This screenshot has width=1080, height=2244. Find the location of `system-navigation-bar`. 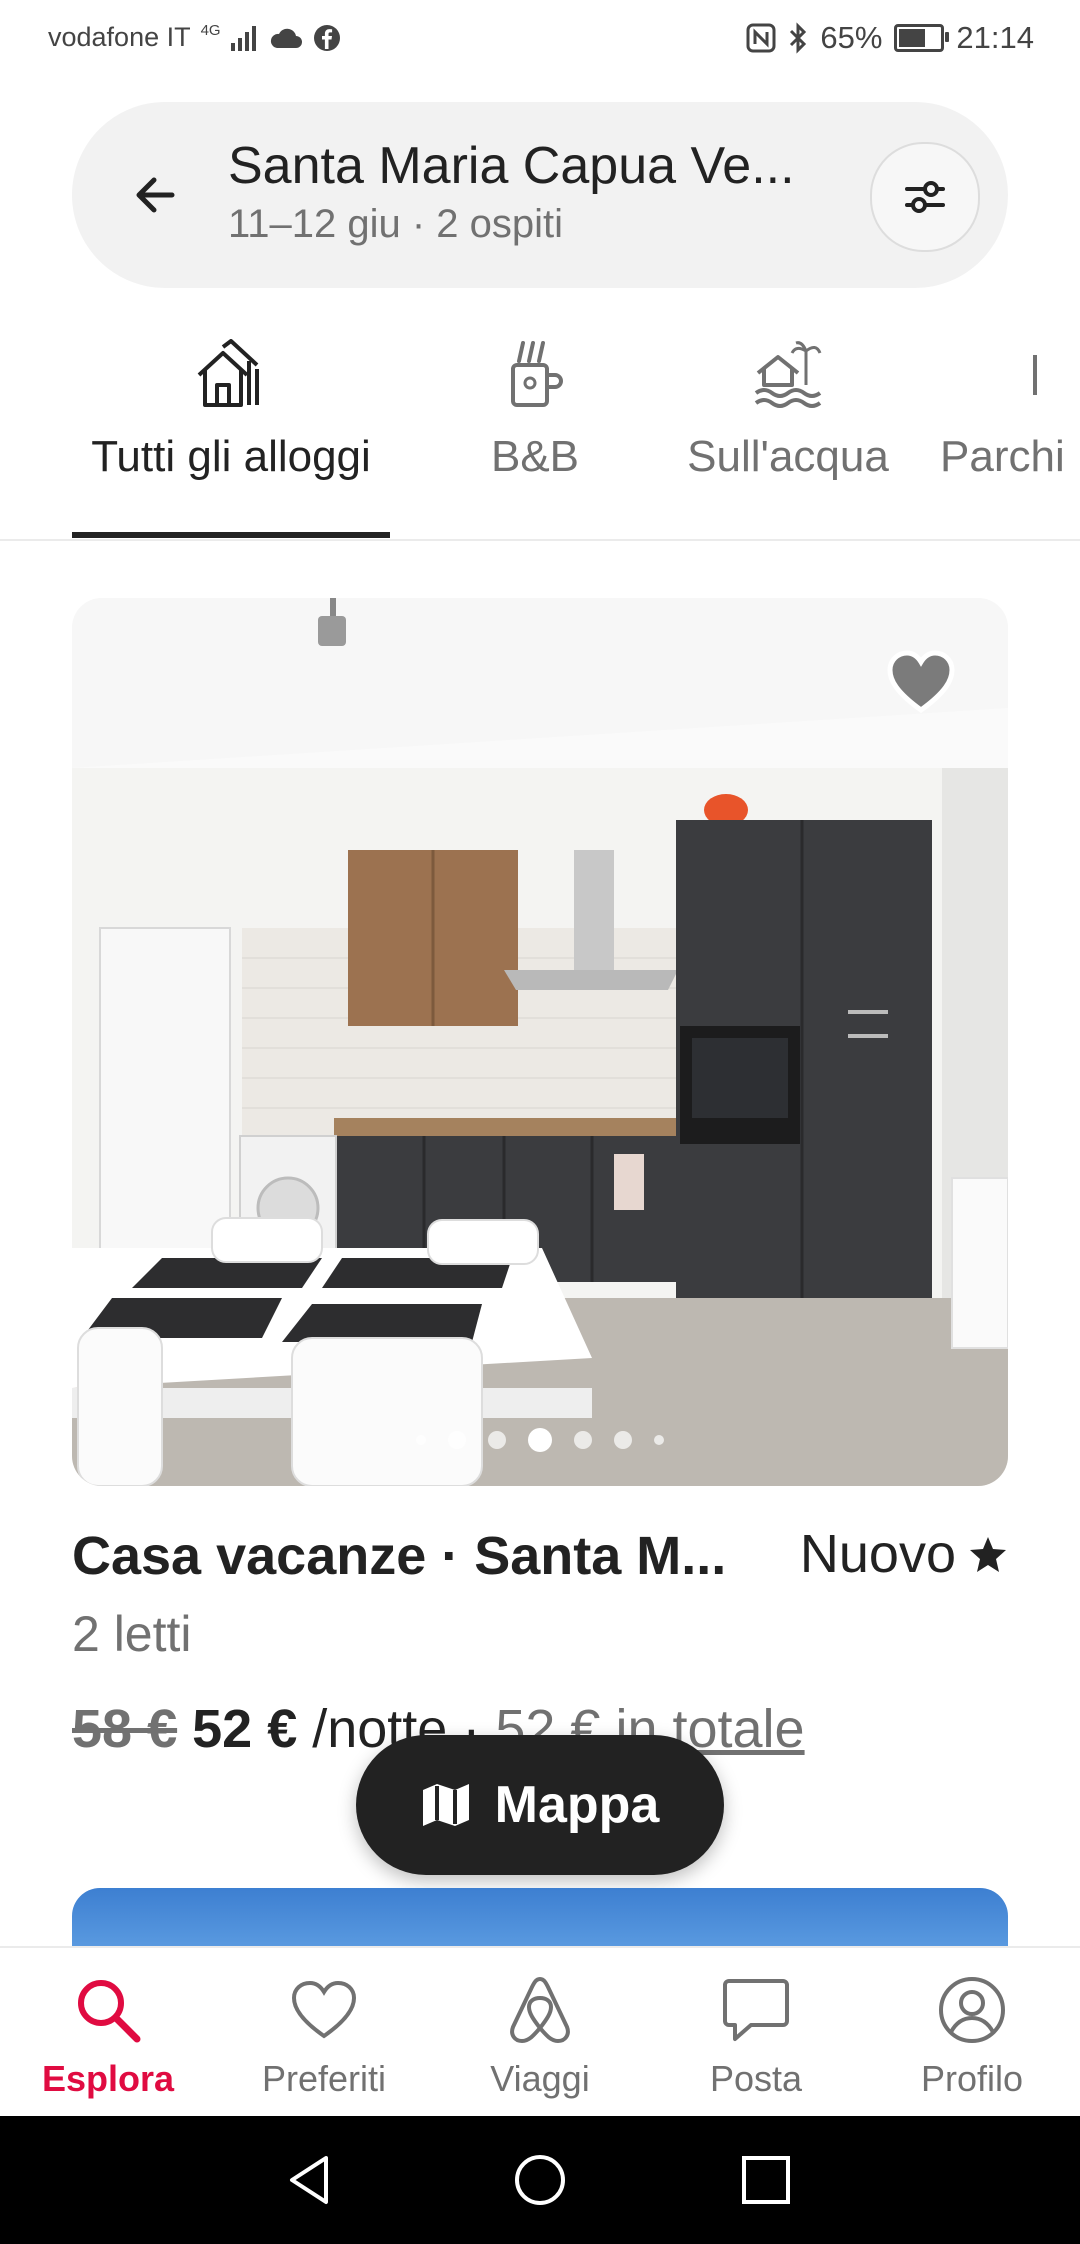

system-navigation-bar is located at coordinates (540, 2180).